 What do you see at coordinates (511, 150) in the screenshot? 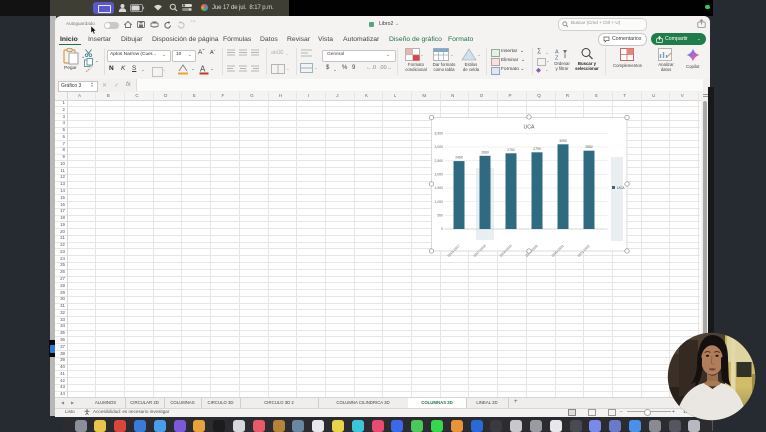
I see `svg-text: 2752` at bounding box center [511, 150].